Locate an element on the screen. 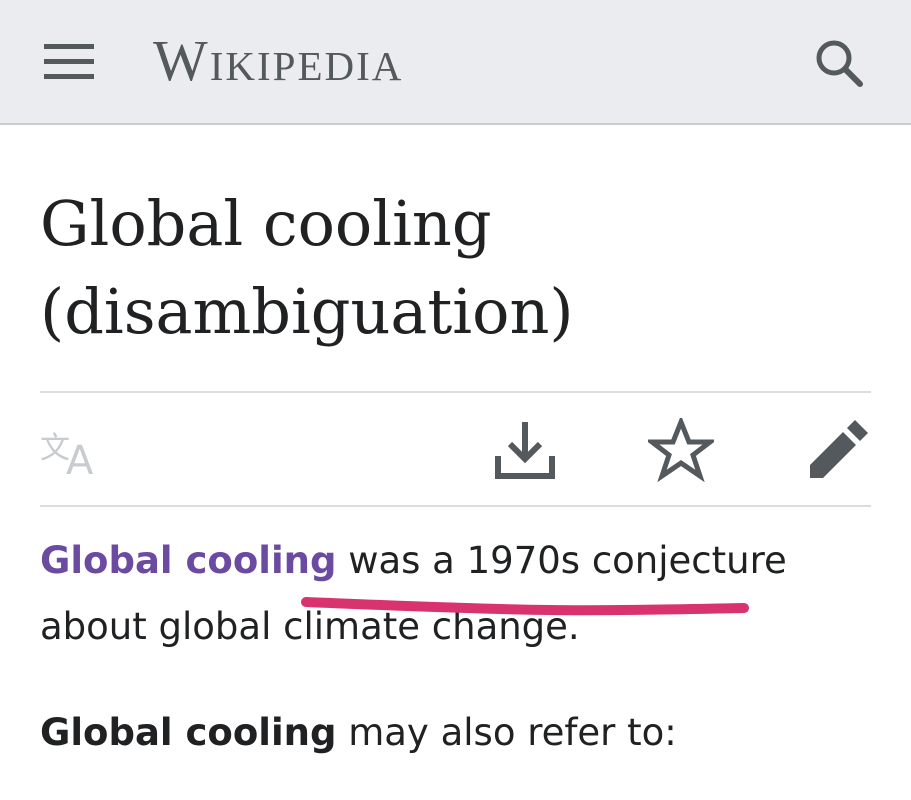  title-divider is located at coordinates (455, 392).